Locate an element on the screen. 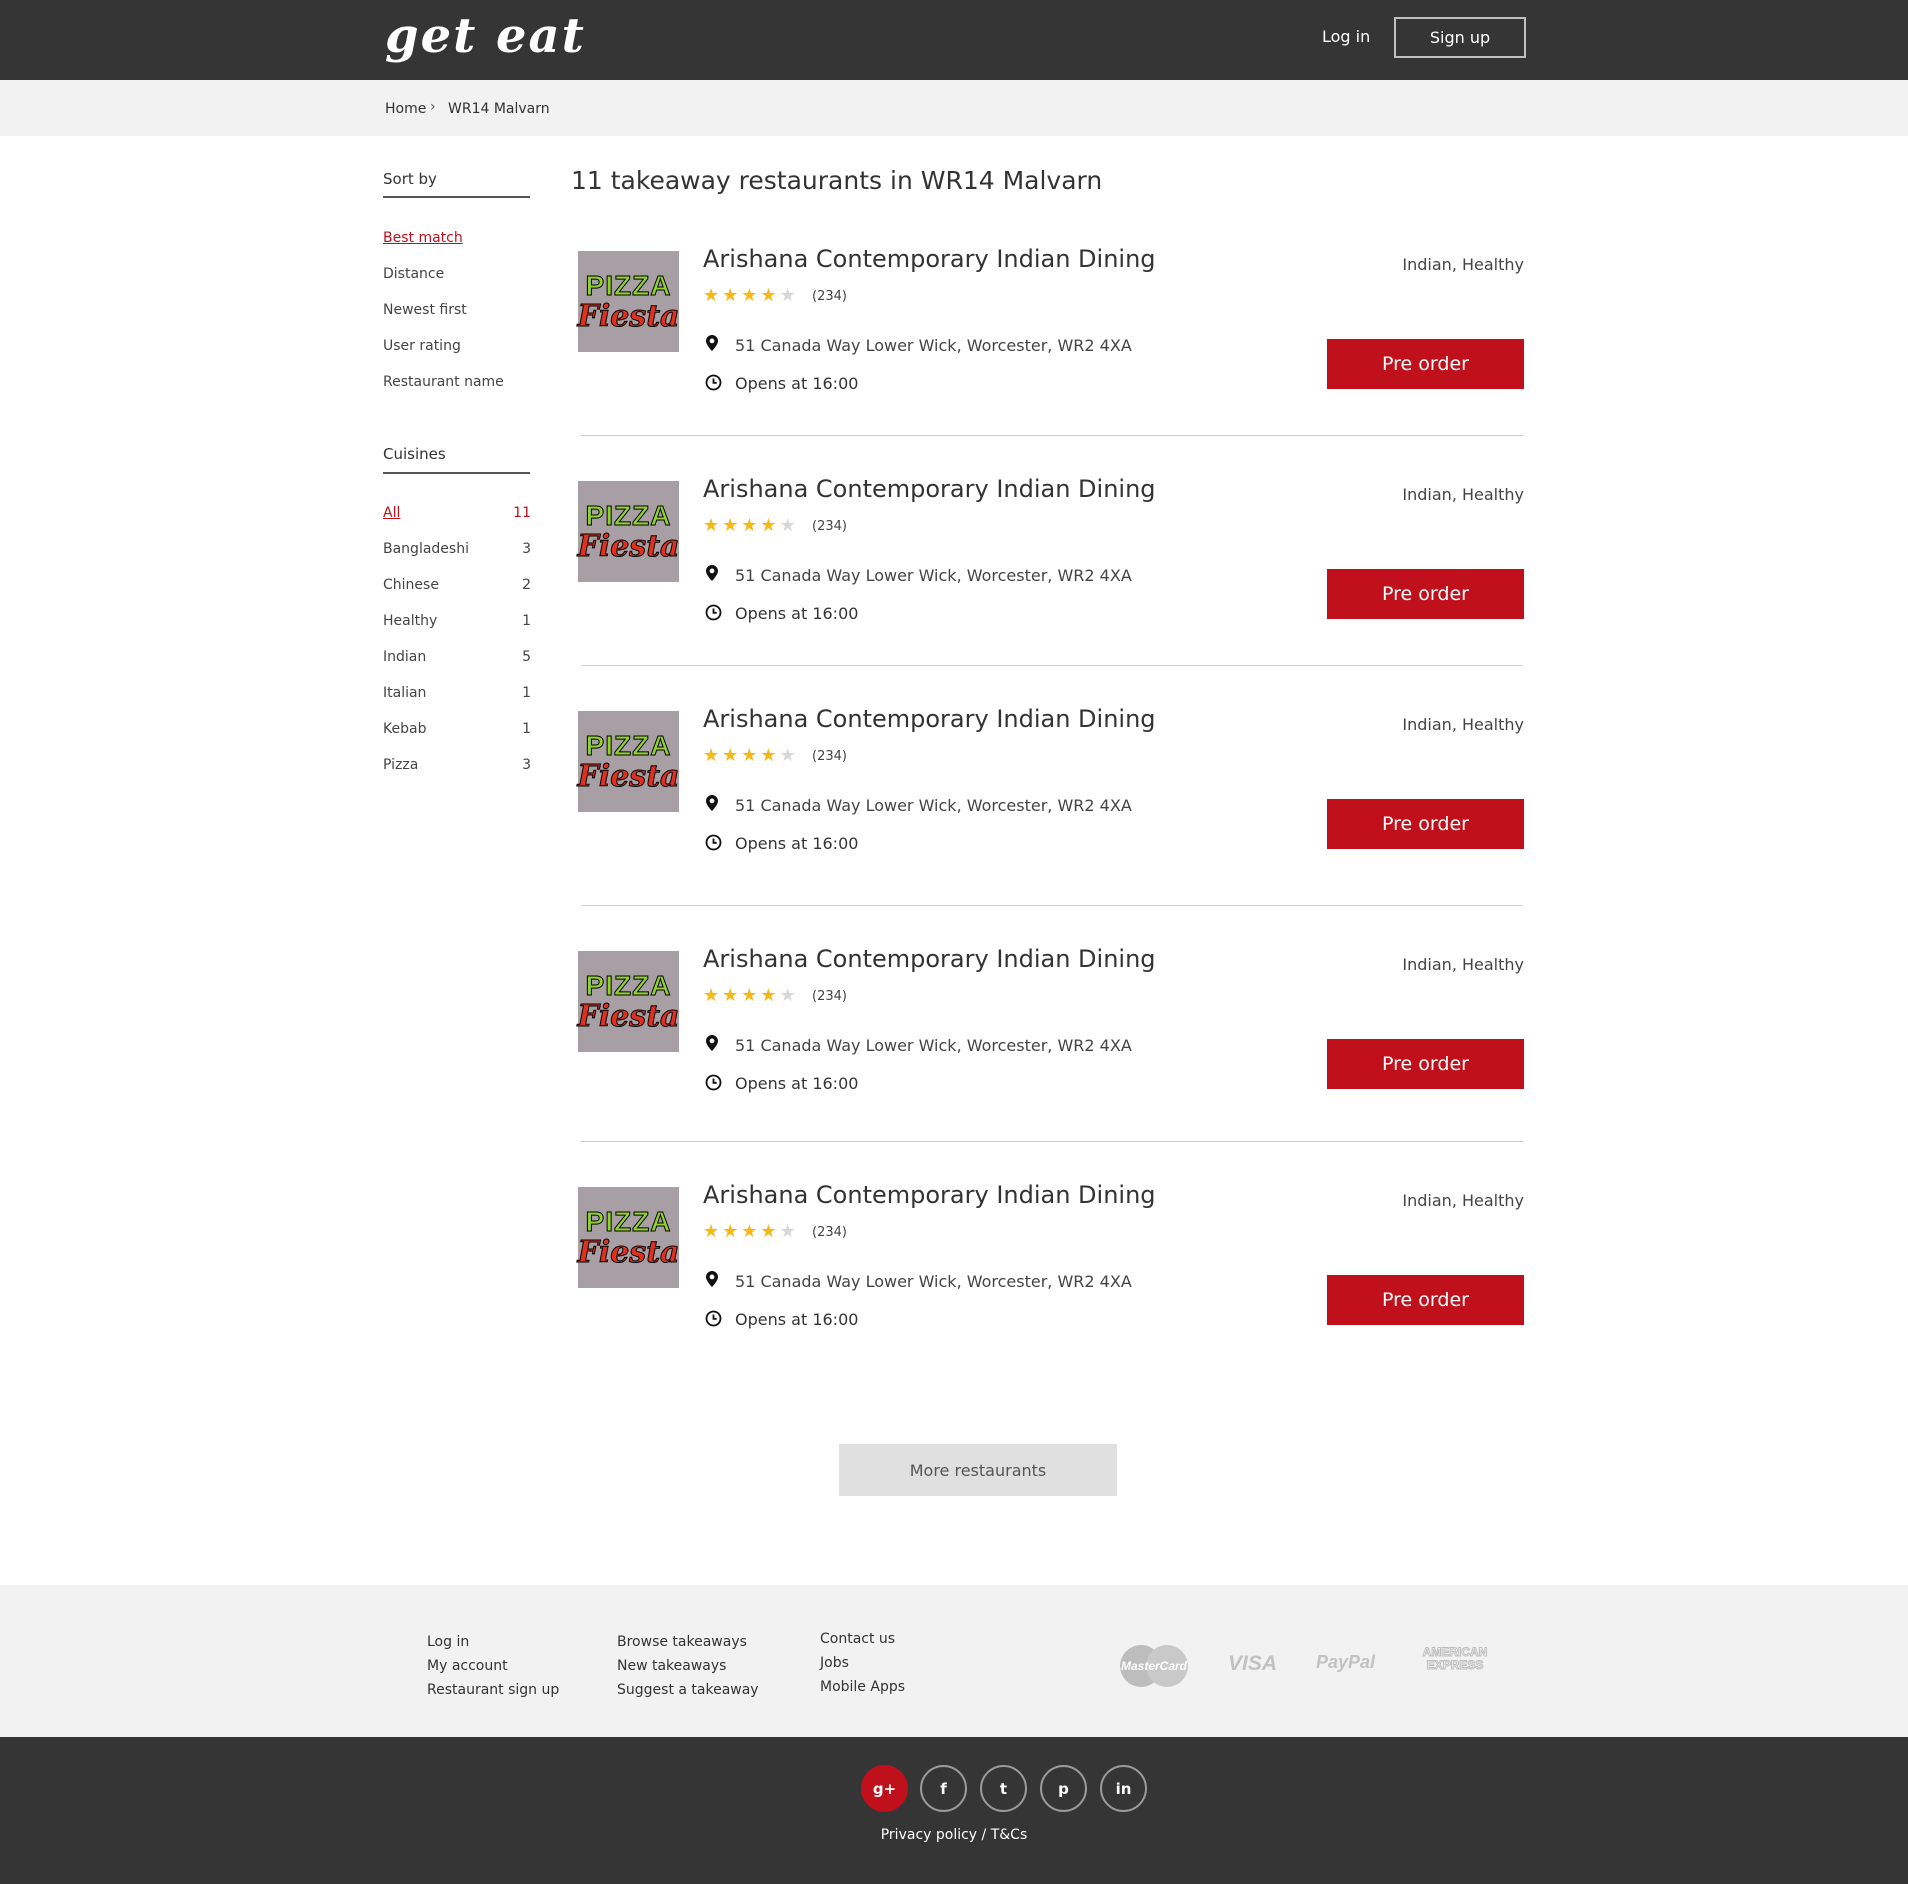  cuisine-filter-item: Kebab 1 is located at coordinates (457, 729).